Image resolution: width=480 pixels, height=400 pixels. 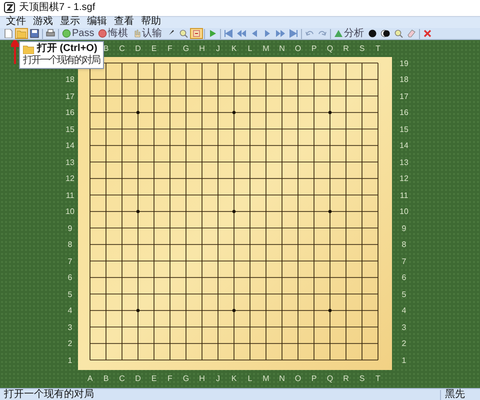 What do you see at coordinates (124, 22) in the screenshot?
I see `menu-item: 查看` at bounding box center [124, 22].